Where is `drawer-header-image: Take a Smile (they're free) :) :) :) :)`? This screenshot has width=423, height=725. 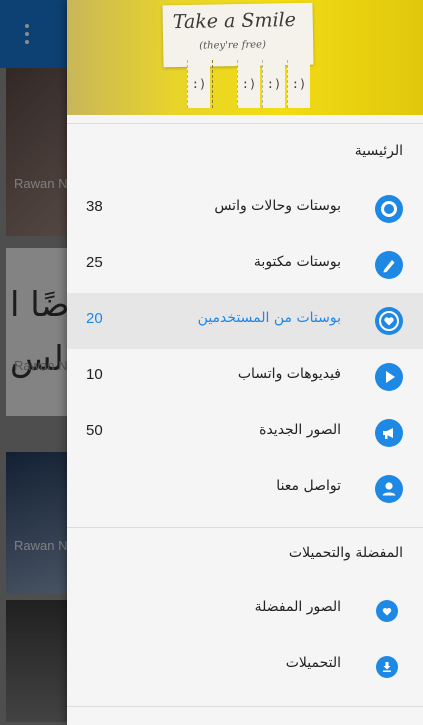
drawer-header-image: Take a Smile (they're free) :) :) :) :) is located at coordinates (245, 57).